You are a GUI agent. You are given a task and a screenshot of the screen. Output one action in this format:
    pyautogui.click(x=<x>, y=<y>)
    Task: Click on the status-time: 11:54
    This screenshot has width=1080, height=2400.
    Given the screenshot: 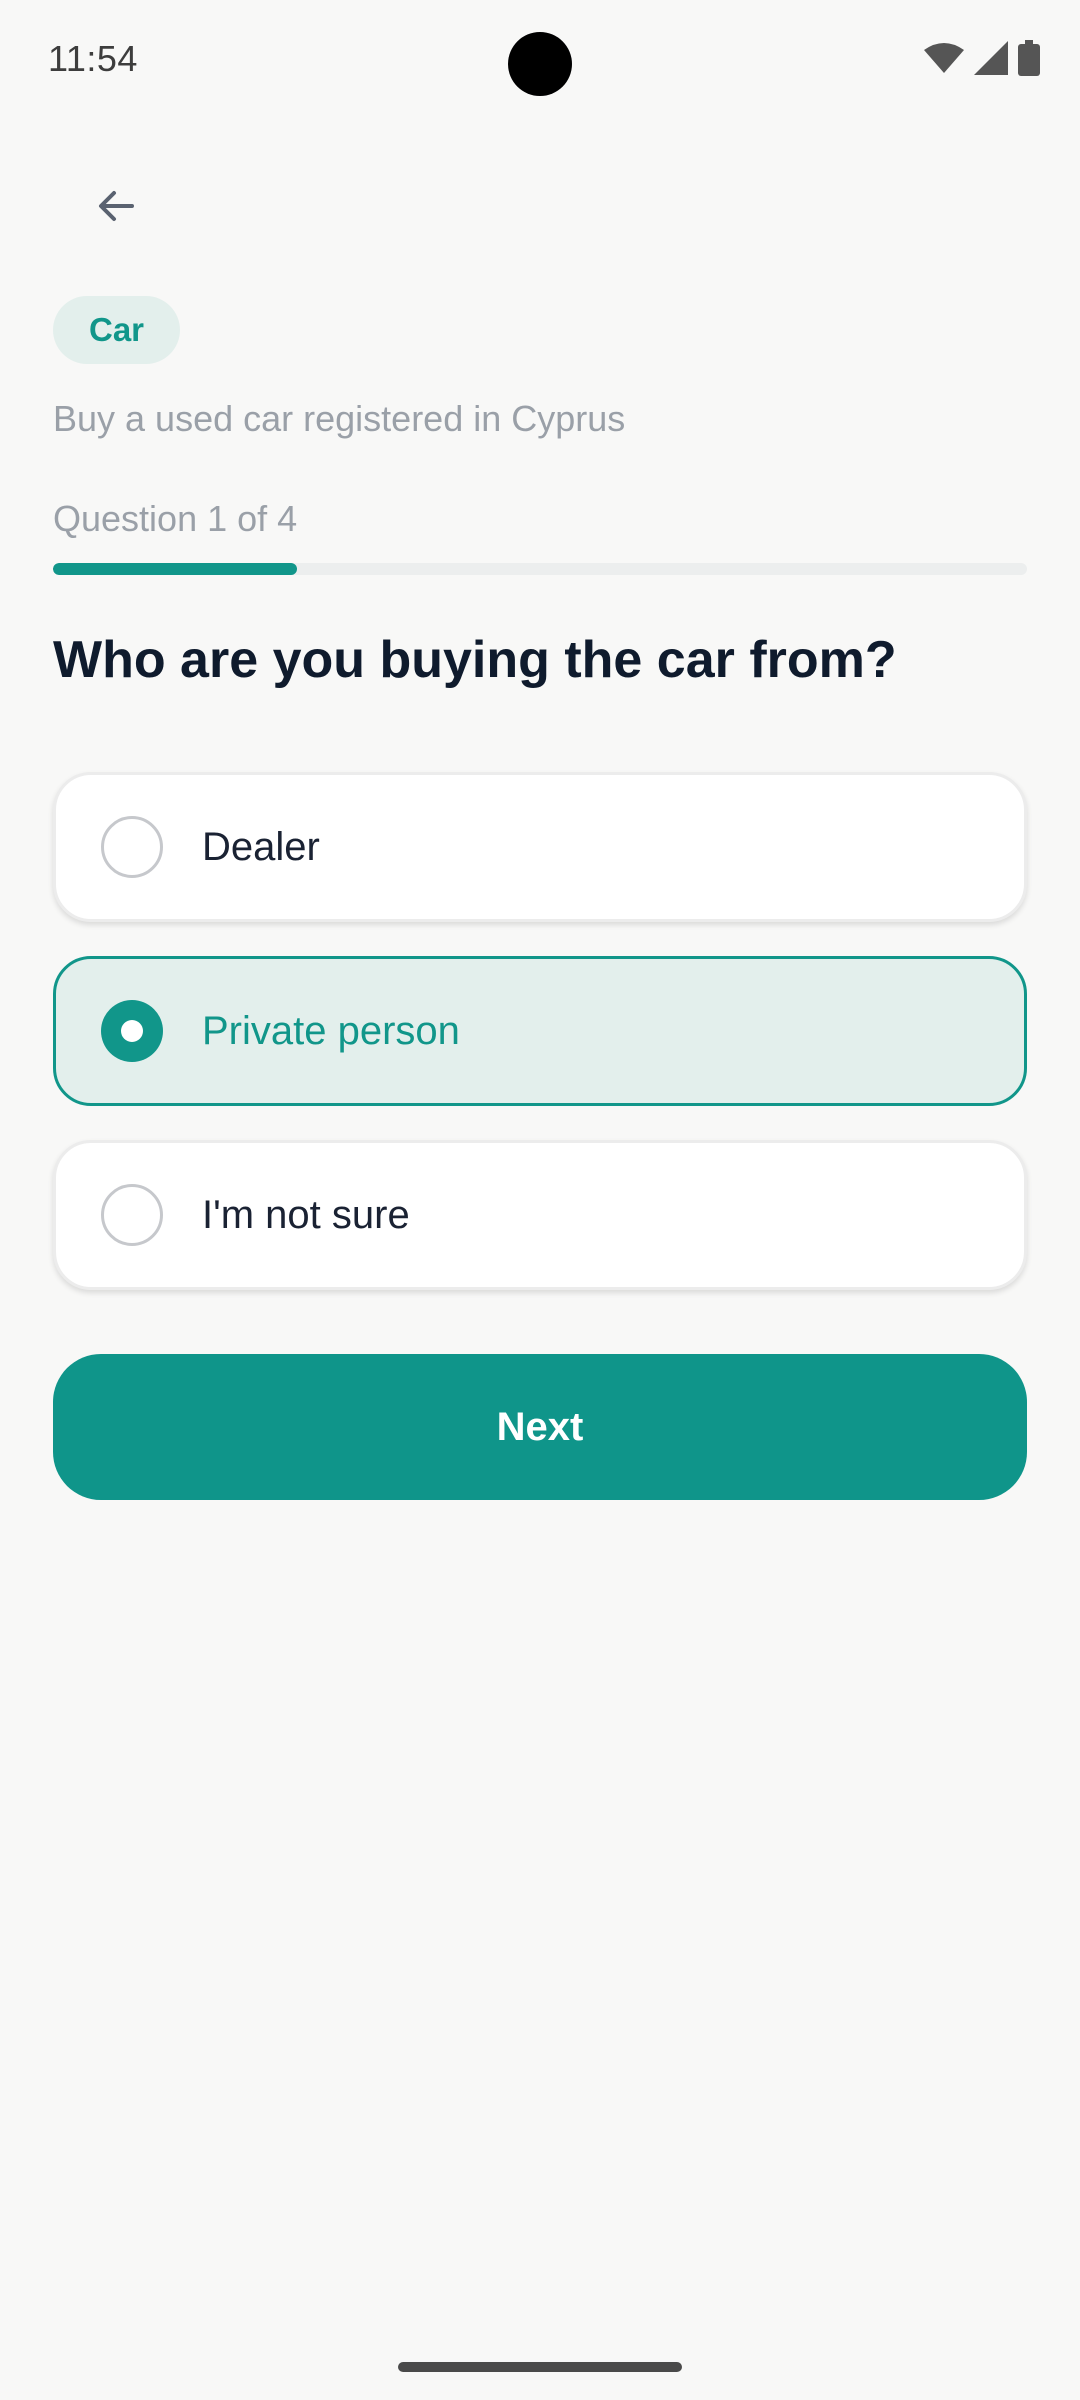 What is the action you would take?
    pyautogui.click(x=93, y=58)
    